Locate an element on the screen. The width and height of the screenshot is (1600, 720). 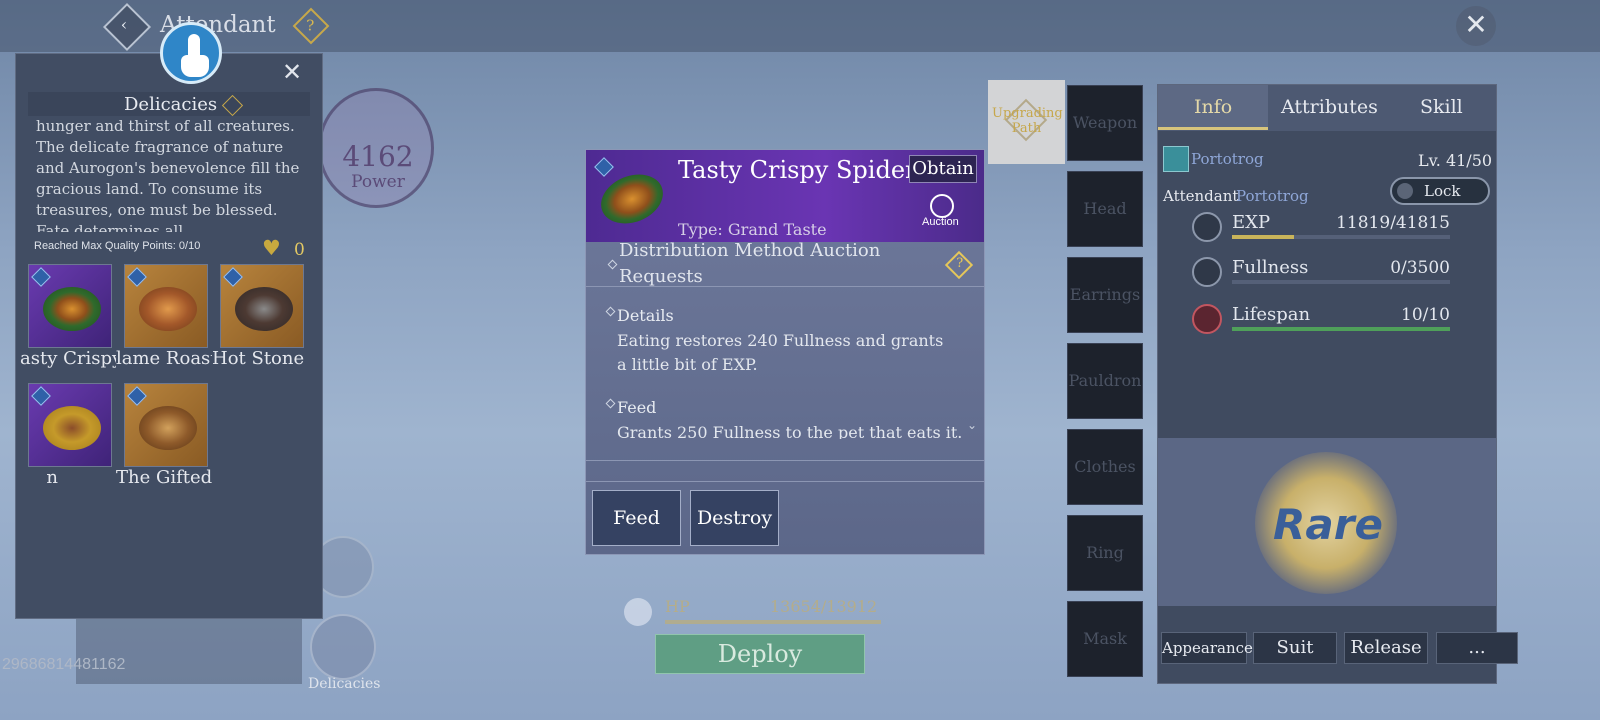
delicacy-label-4: n is located at coordinates (52, 477).